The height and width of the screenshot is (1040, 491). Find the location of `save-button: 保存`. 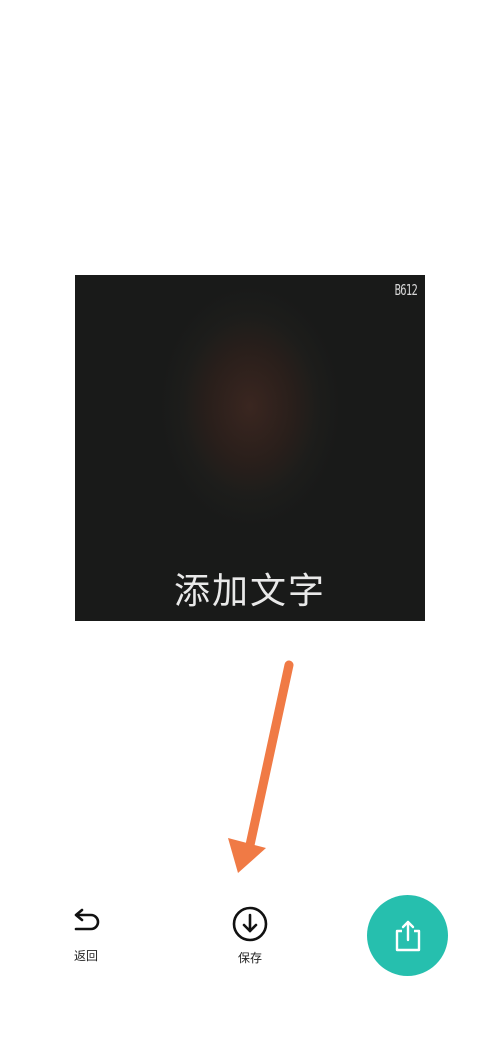

save-button: 保存 is located at coordinates (250, 945).